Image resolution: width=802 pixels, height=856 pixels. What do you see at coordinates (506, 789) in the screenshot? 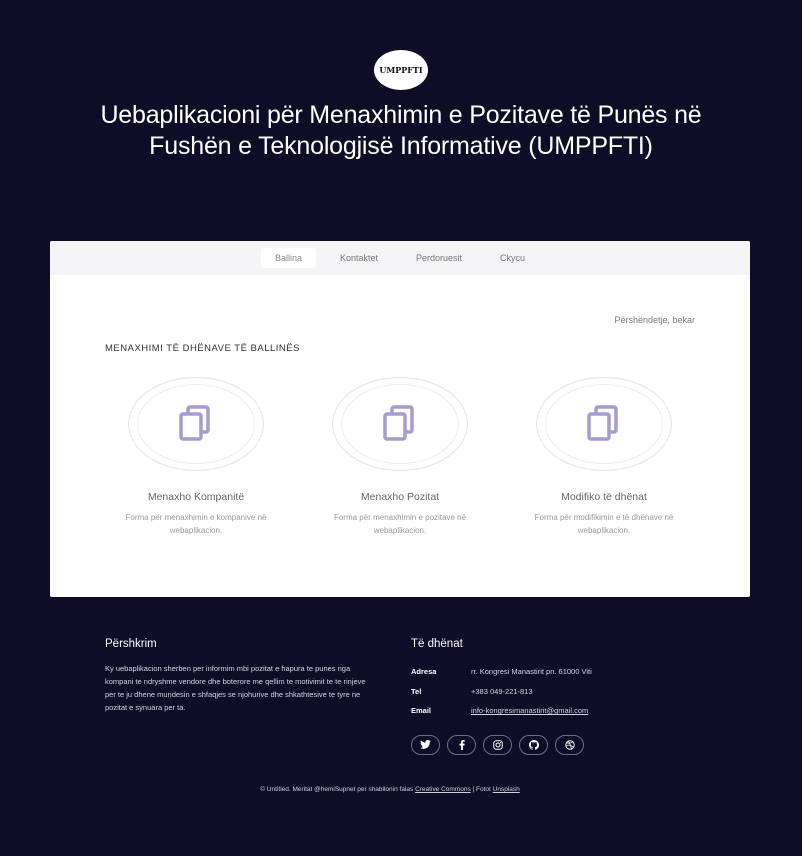
I see `unsplash-link: Unsplash` at bounding box center [506, 789].